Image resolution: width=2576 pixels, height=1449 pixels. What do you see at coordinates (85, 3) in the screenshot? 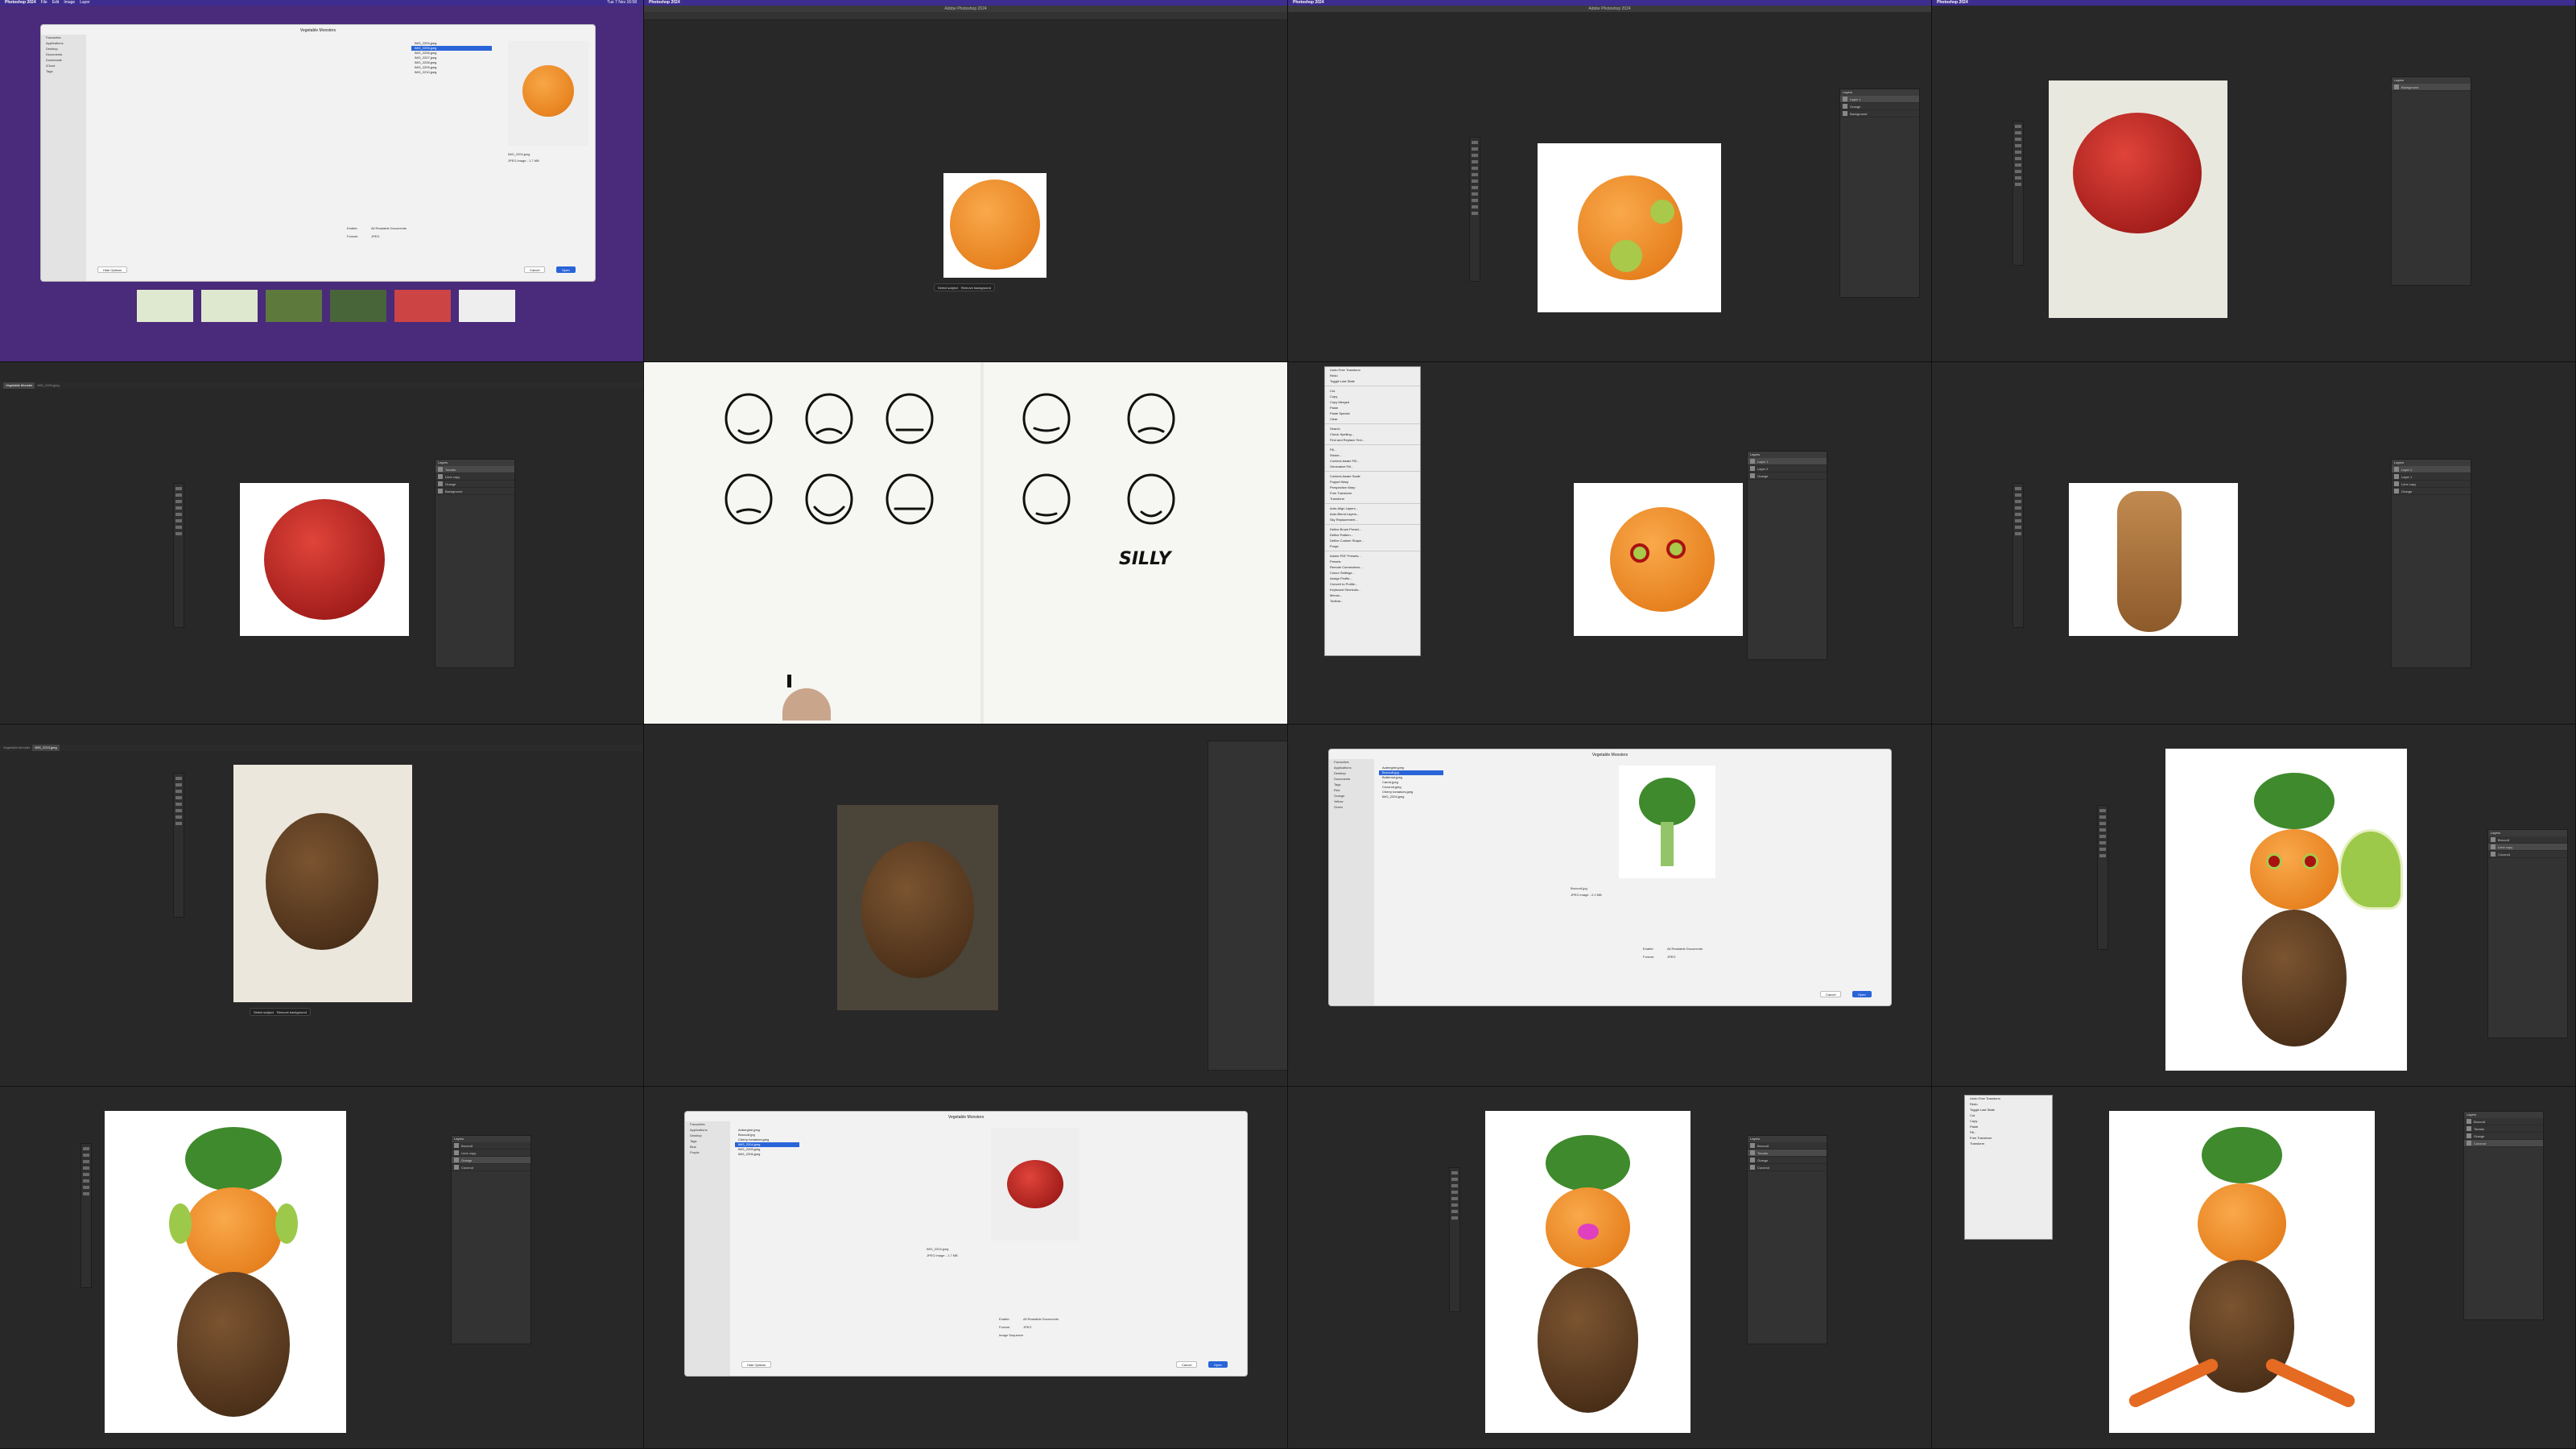
I see `menu-layer: Layer` at bounding box center [85, 3].